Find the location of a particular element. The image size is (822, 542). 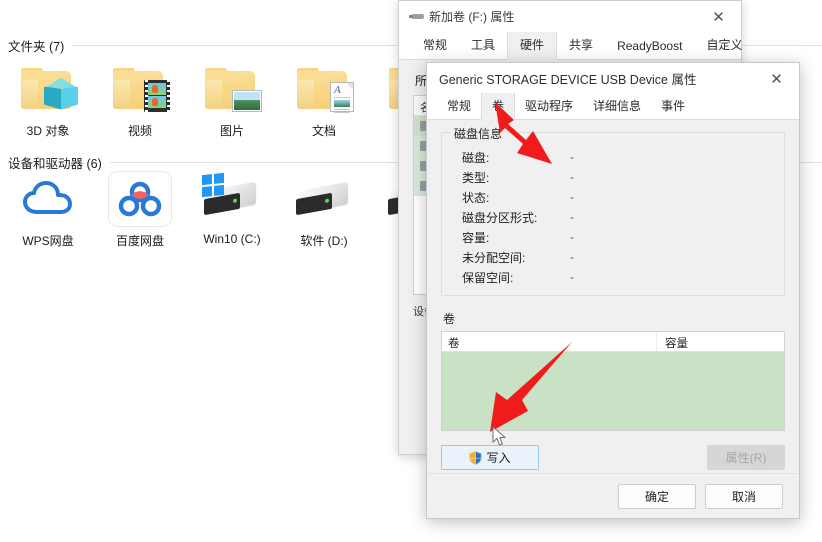

folder-item-documents: A 文档 is located at coordinates (324, 100).